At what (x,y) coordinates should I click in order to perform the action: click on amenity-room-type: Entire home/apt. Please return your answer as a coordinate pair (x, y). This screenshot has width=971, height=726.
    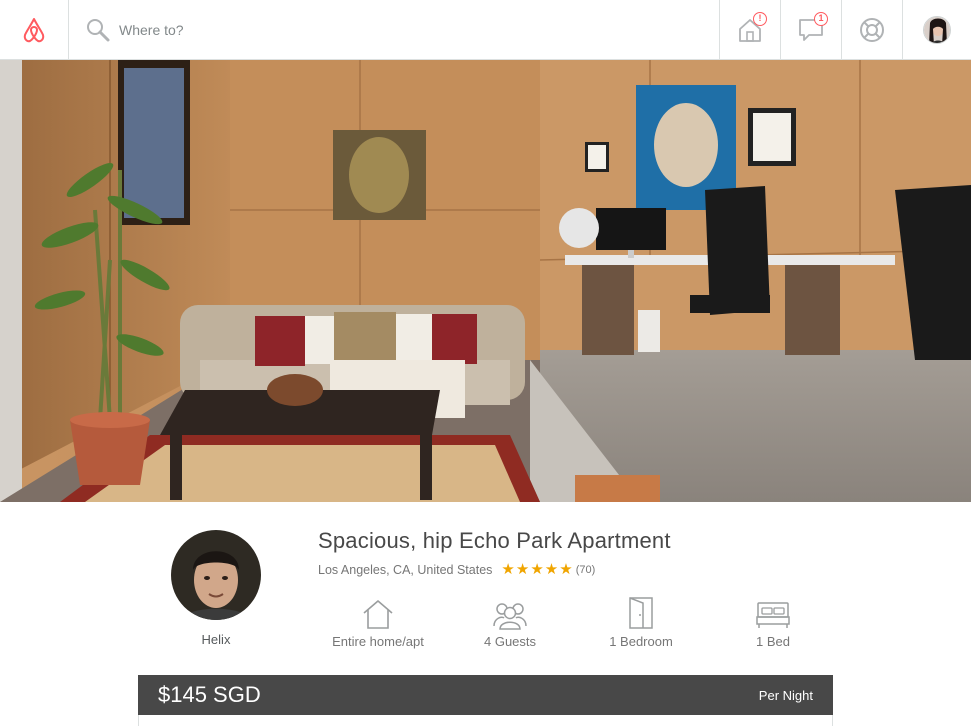
    Looking at the image, I should click on (378, 622).